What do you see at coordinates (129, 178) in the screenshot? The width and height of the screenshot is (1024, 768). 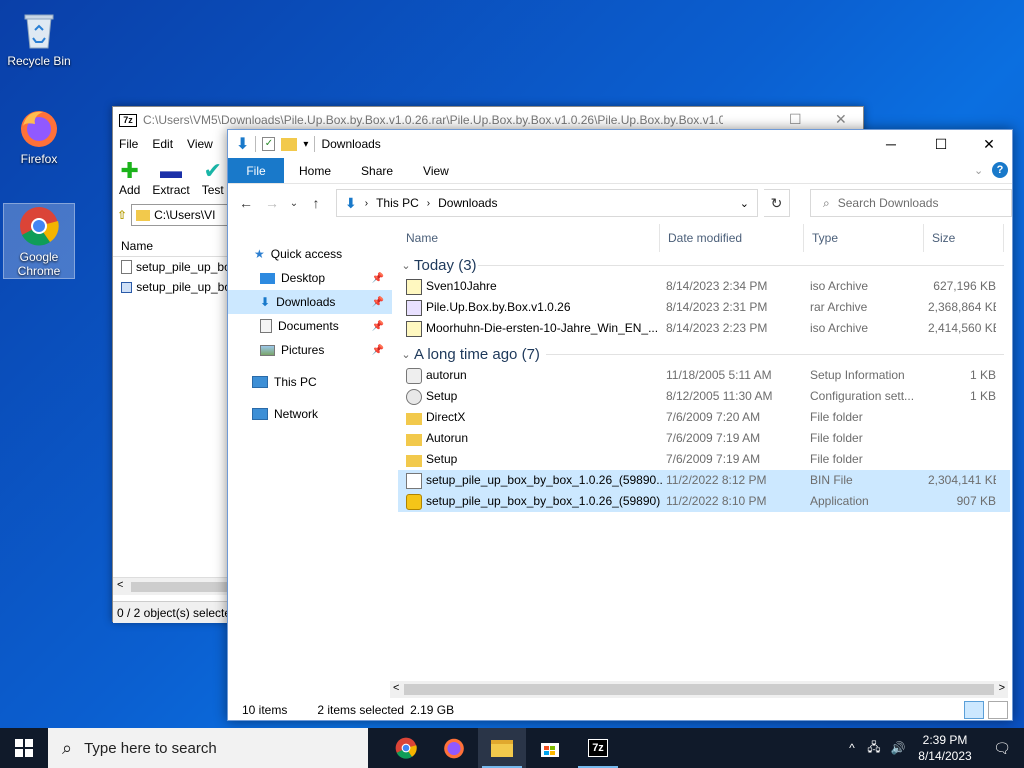 I see `add-button: ✚ Add` at bounding box center [129, 178].